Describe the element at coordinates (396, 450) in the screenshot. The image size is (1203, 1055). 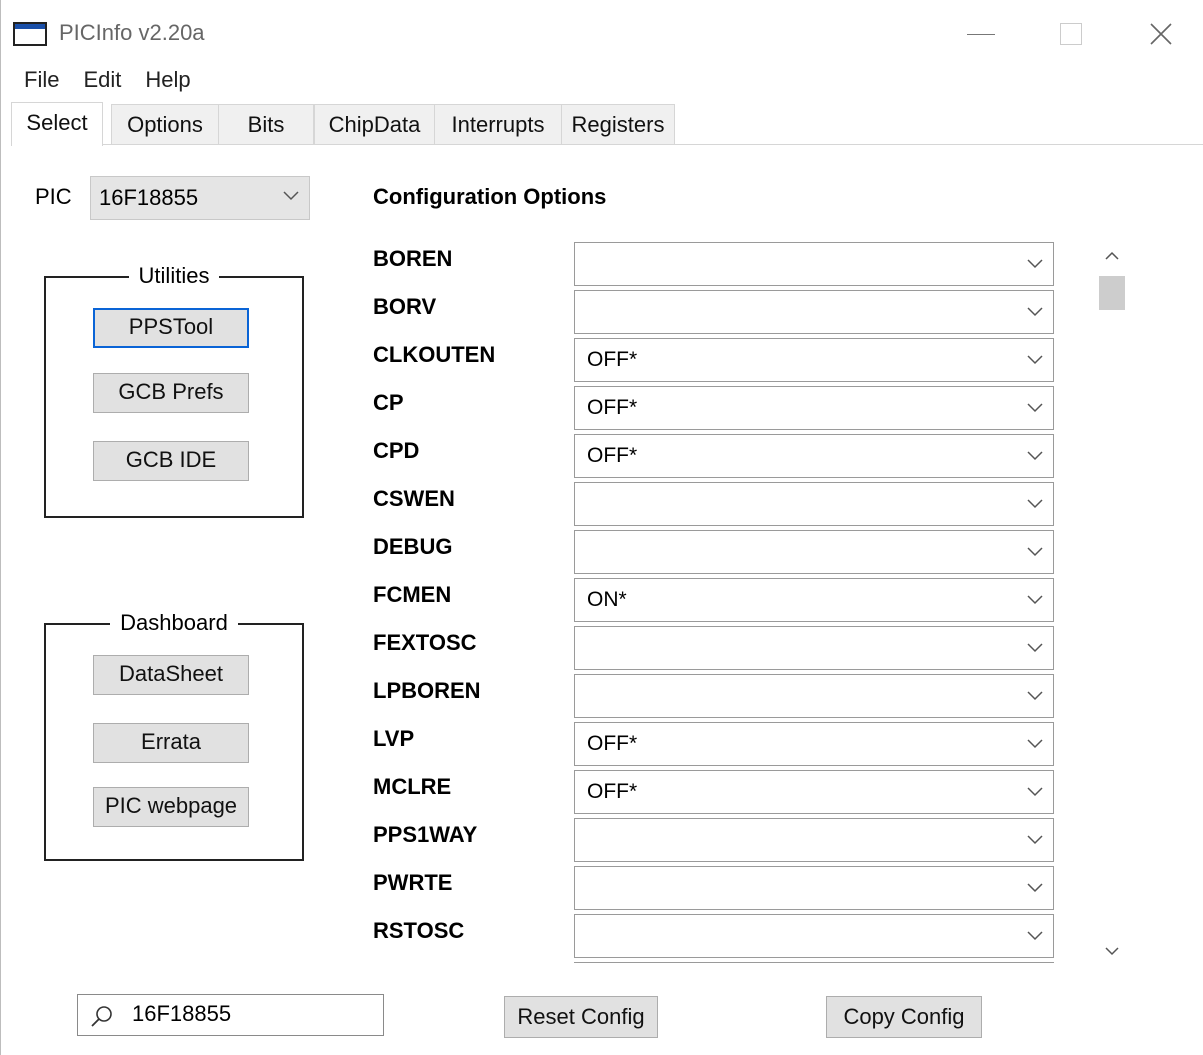
I see `config-option-label: CPD` at that location.